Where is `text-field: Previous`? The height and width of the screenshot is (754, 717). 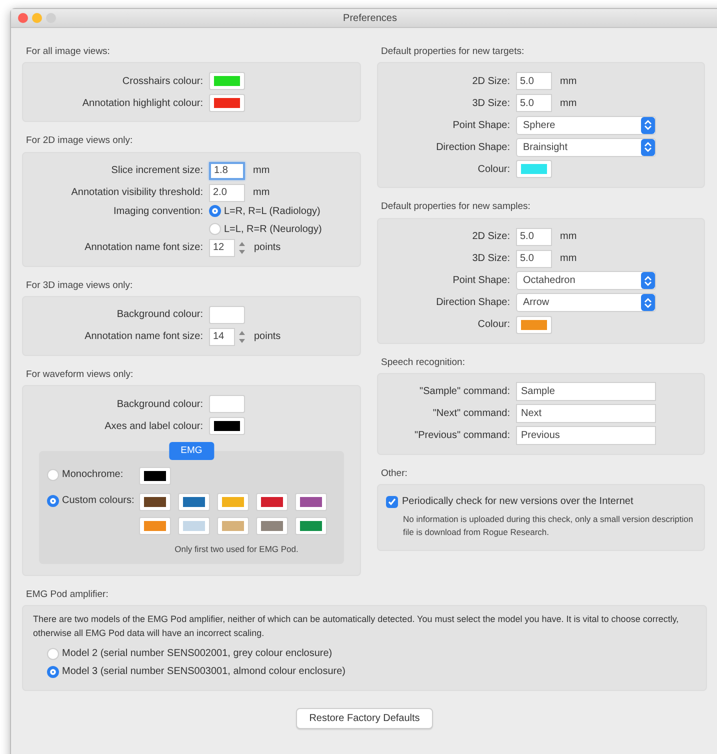 text-field: Previous is located at coordinates (586, 436).